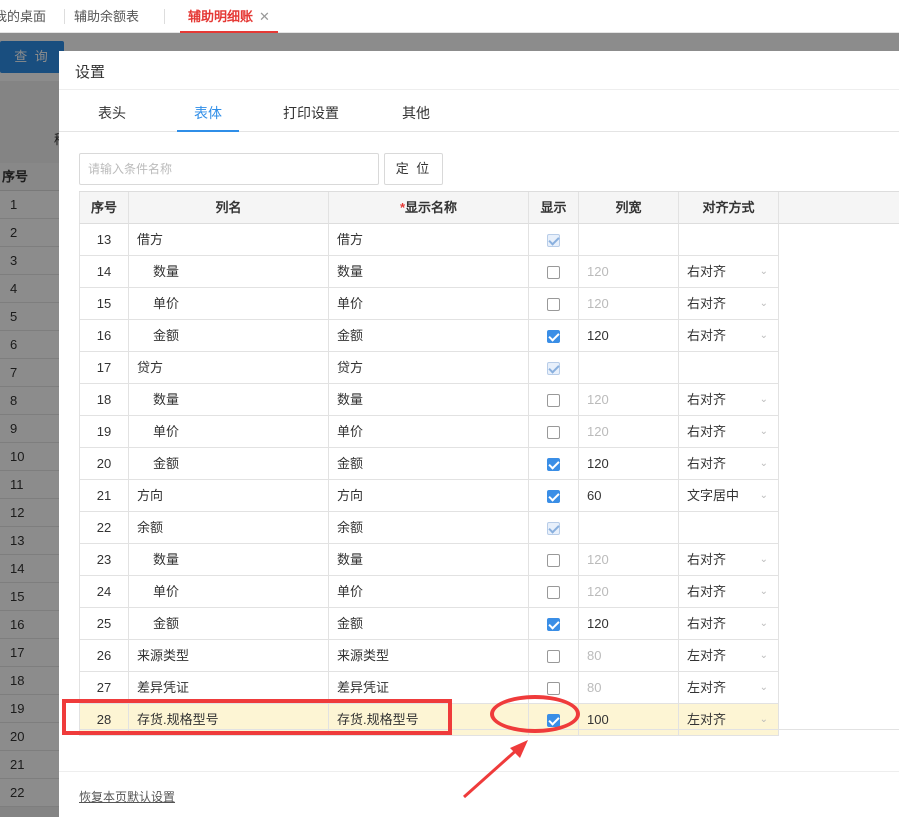  Describe the element at coordinates (127, 796) in the screenshot. I see `restore-defaults-link: 恢复本页默认设置` at that location.